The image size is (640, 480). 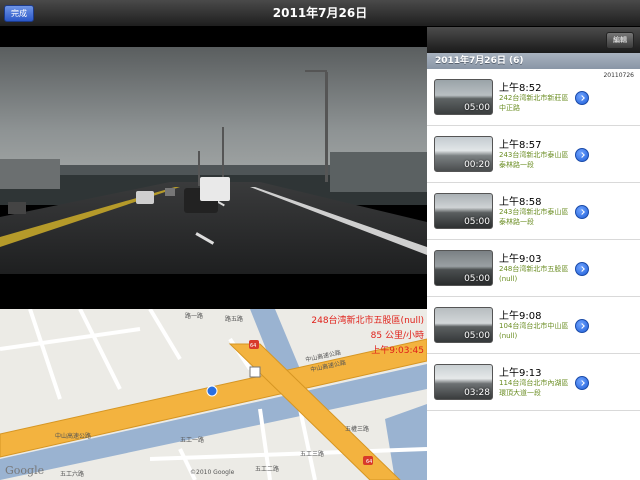 What do you see at coordinates (253, 346) in the screenshot?
I see `road-shield-label: 64` at bounding box center [253, 346].